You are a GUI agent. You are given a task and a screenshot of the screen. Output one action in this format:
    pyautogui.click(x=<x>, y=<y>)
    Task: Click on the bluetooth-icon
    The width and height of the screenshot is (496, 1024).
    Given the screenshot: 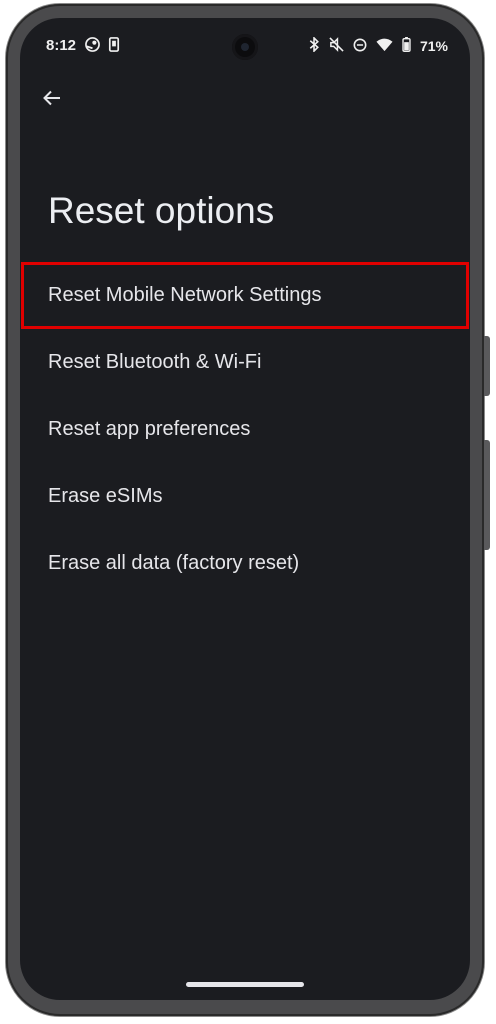 What is the action you would take?
    pyautogui.click(x=314, y=45)
    